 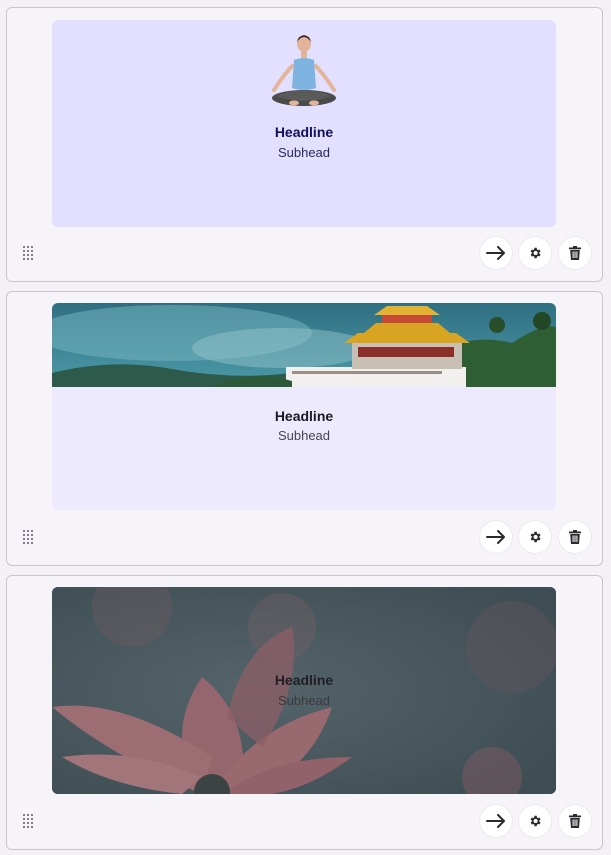 What do you see at coordinates (304, 345) in the screenshot?
I see `monastery-landscape-image` at bounding box center [304, 345].